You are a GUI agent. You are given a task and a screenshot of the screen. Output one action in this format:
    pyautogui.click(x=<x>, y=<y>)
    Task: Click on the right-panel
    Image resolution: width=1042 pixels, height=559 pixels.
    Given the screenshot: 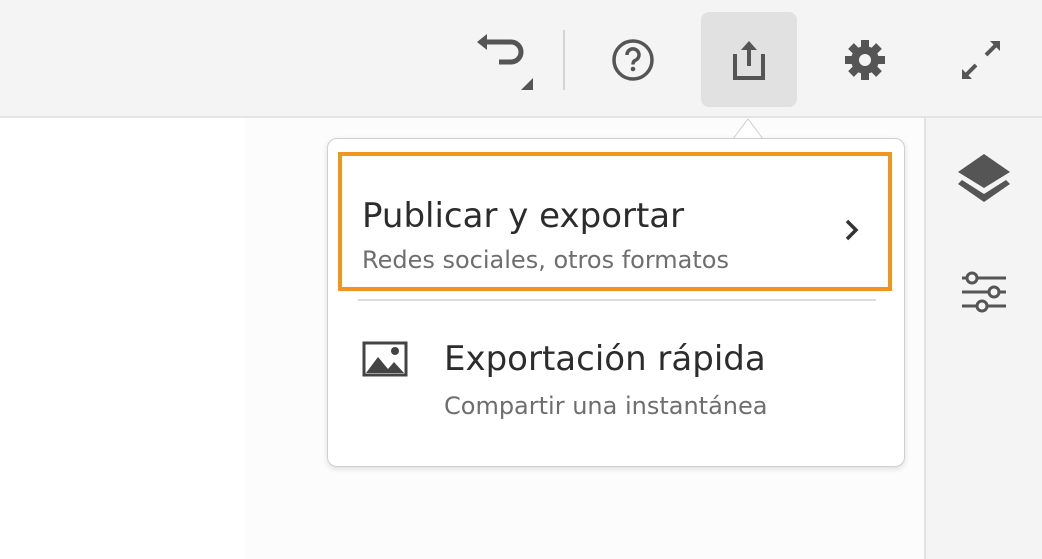 What is the action you would take?
    pyautogui.click(x=983, y=338)
    